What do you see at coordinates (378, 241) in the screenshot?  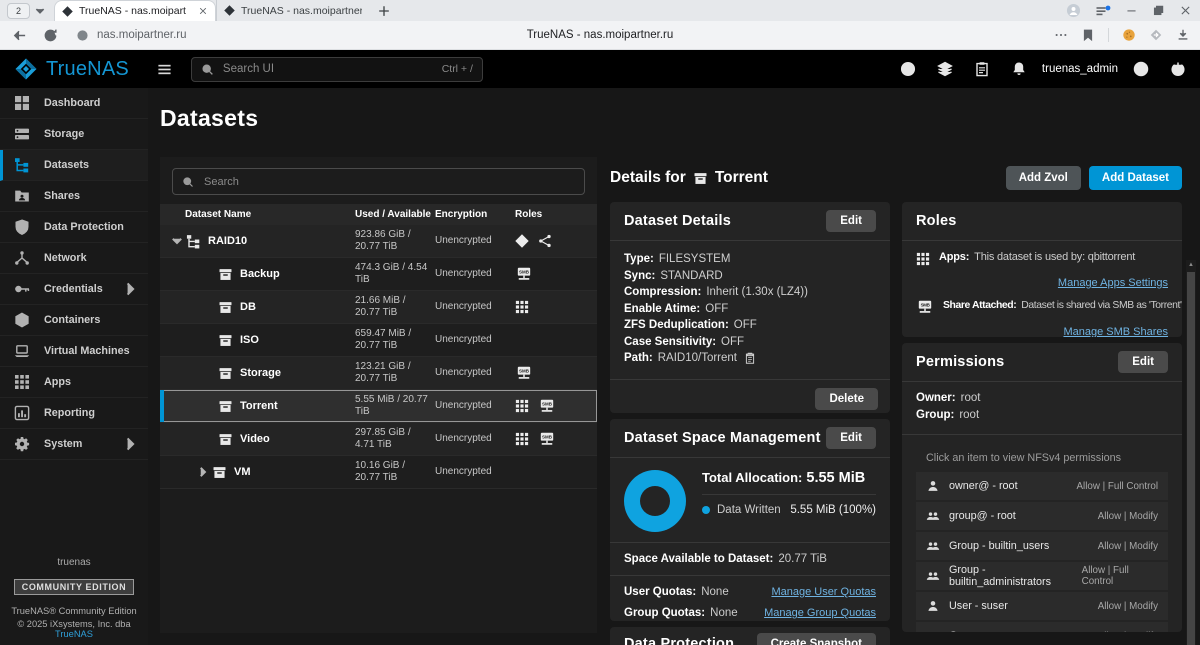 I see `table-row-raid10: RAID10 923.86 GiB / 20.77 TiB Unencrypted` at bounding box center [378, 241].